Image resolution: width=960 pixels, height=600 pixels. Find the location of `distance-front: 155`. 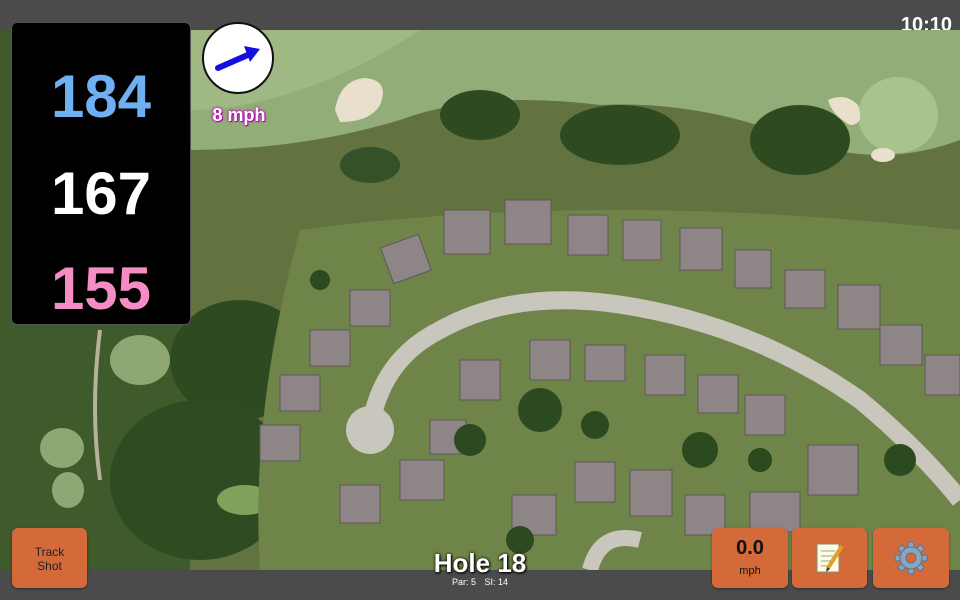

distance-front: 155 is located at coordinates (101, 288).